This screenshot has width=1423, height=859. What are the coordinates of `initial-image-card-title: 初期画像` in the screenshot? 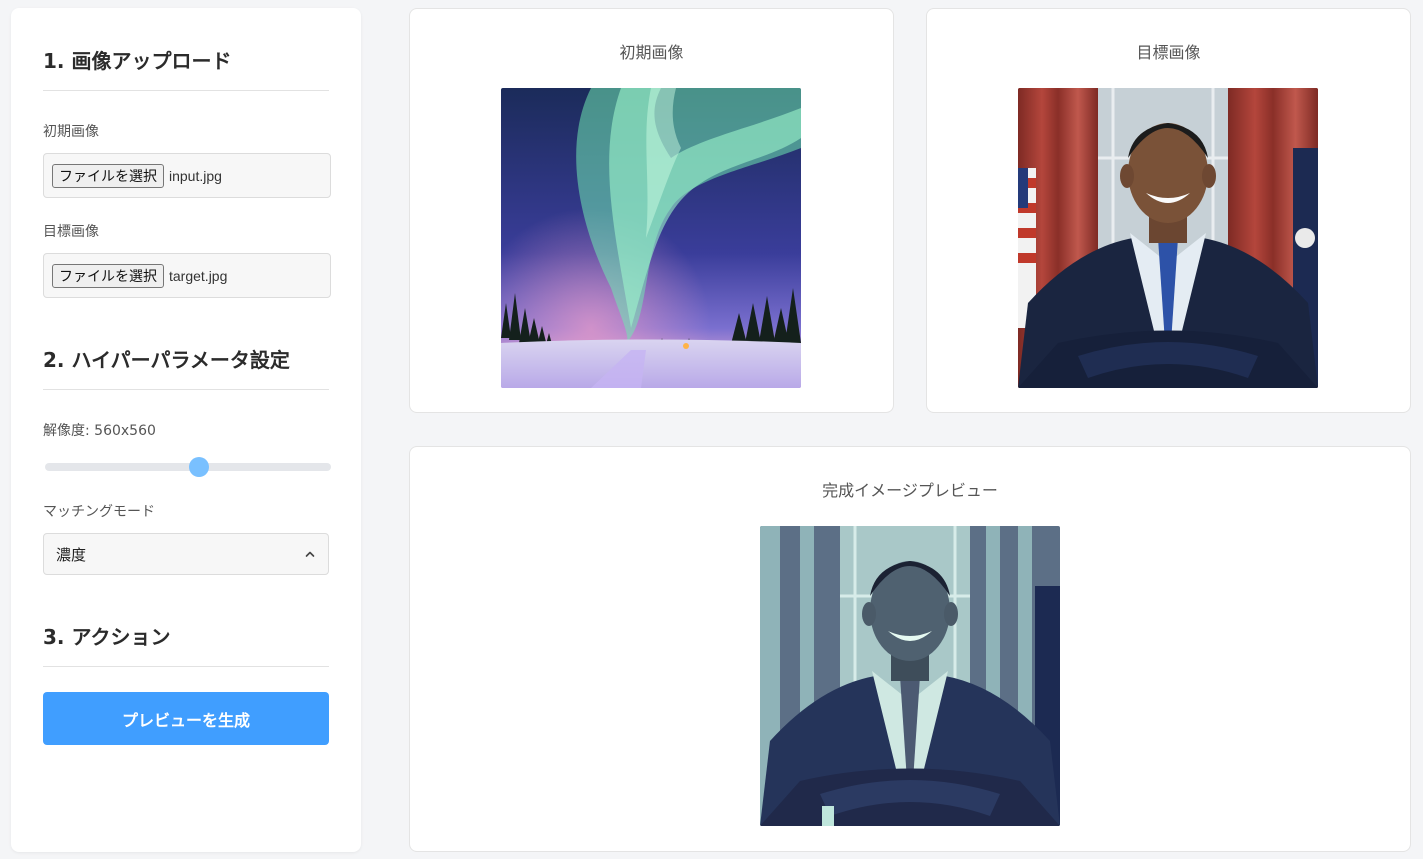 It's located at (651, 52).